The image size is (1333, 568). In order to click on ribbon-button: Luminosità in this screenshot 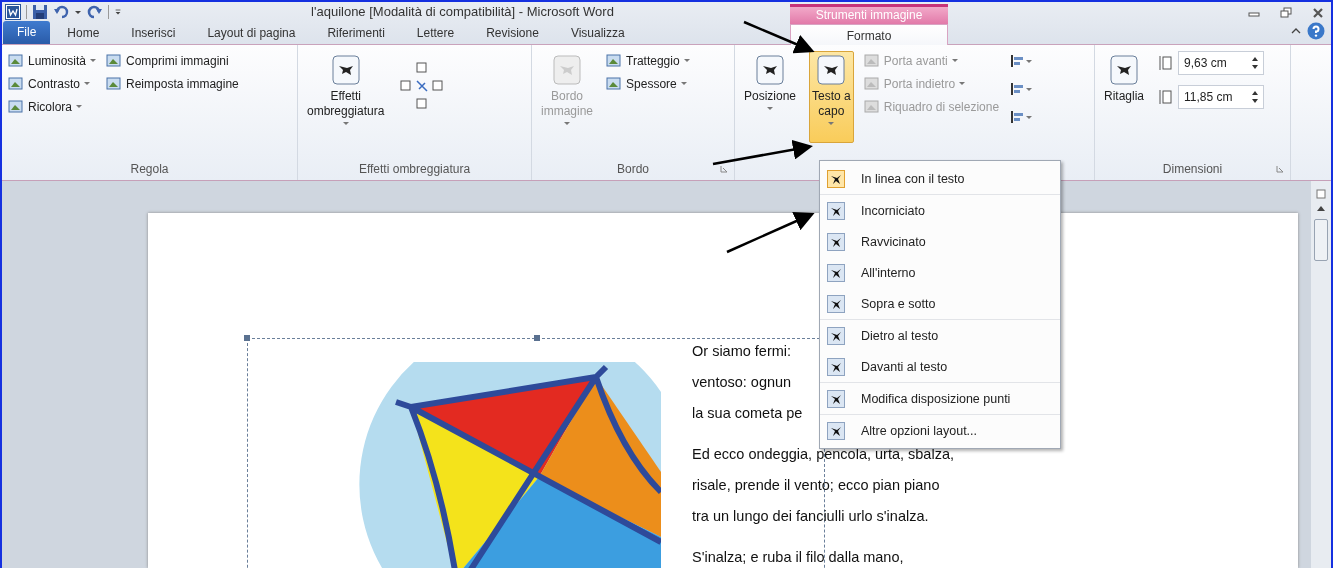, I will do `click(52, 60)`.